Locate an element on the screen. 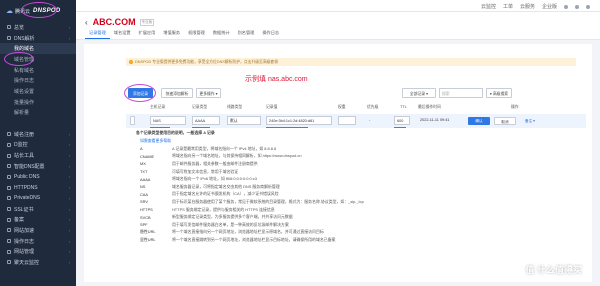  sidebar-item: D监控 › is located at coordinates (38, 145).